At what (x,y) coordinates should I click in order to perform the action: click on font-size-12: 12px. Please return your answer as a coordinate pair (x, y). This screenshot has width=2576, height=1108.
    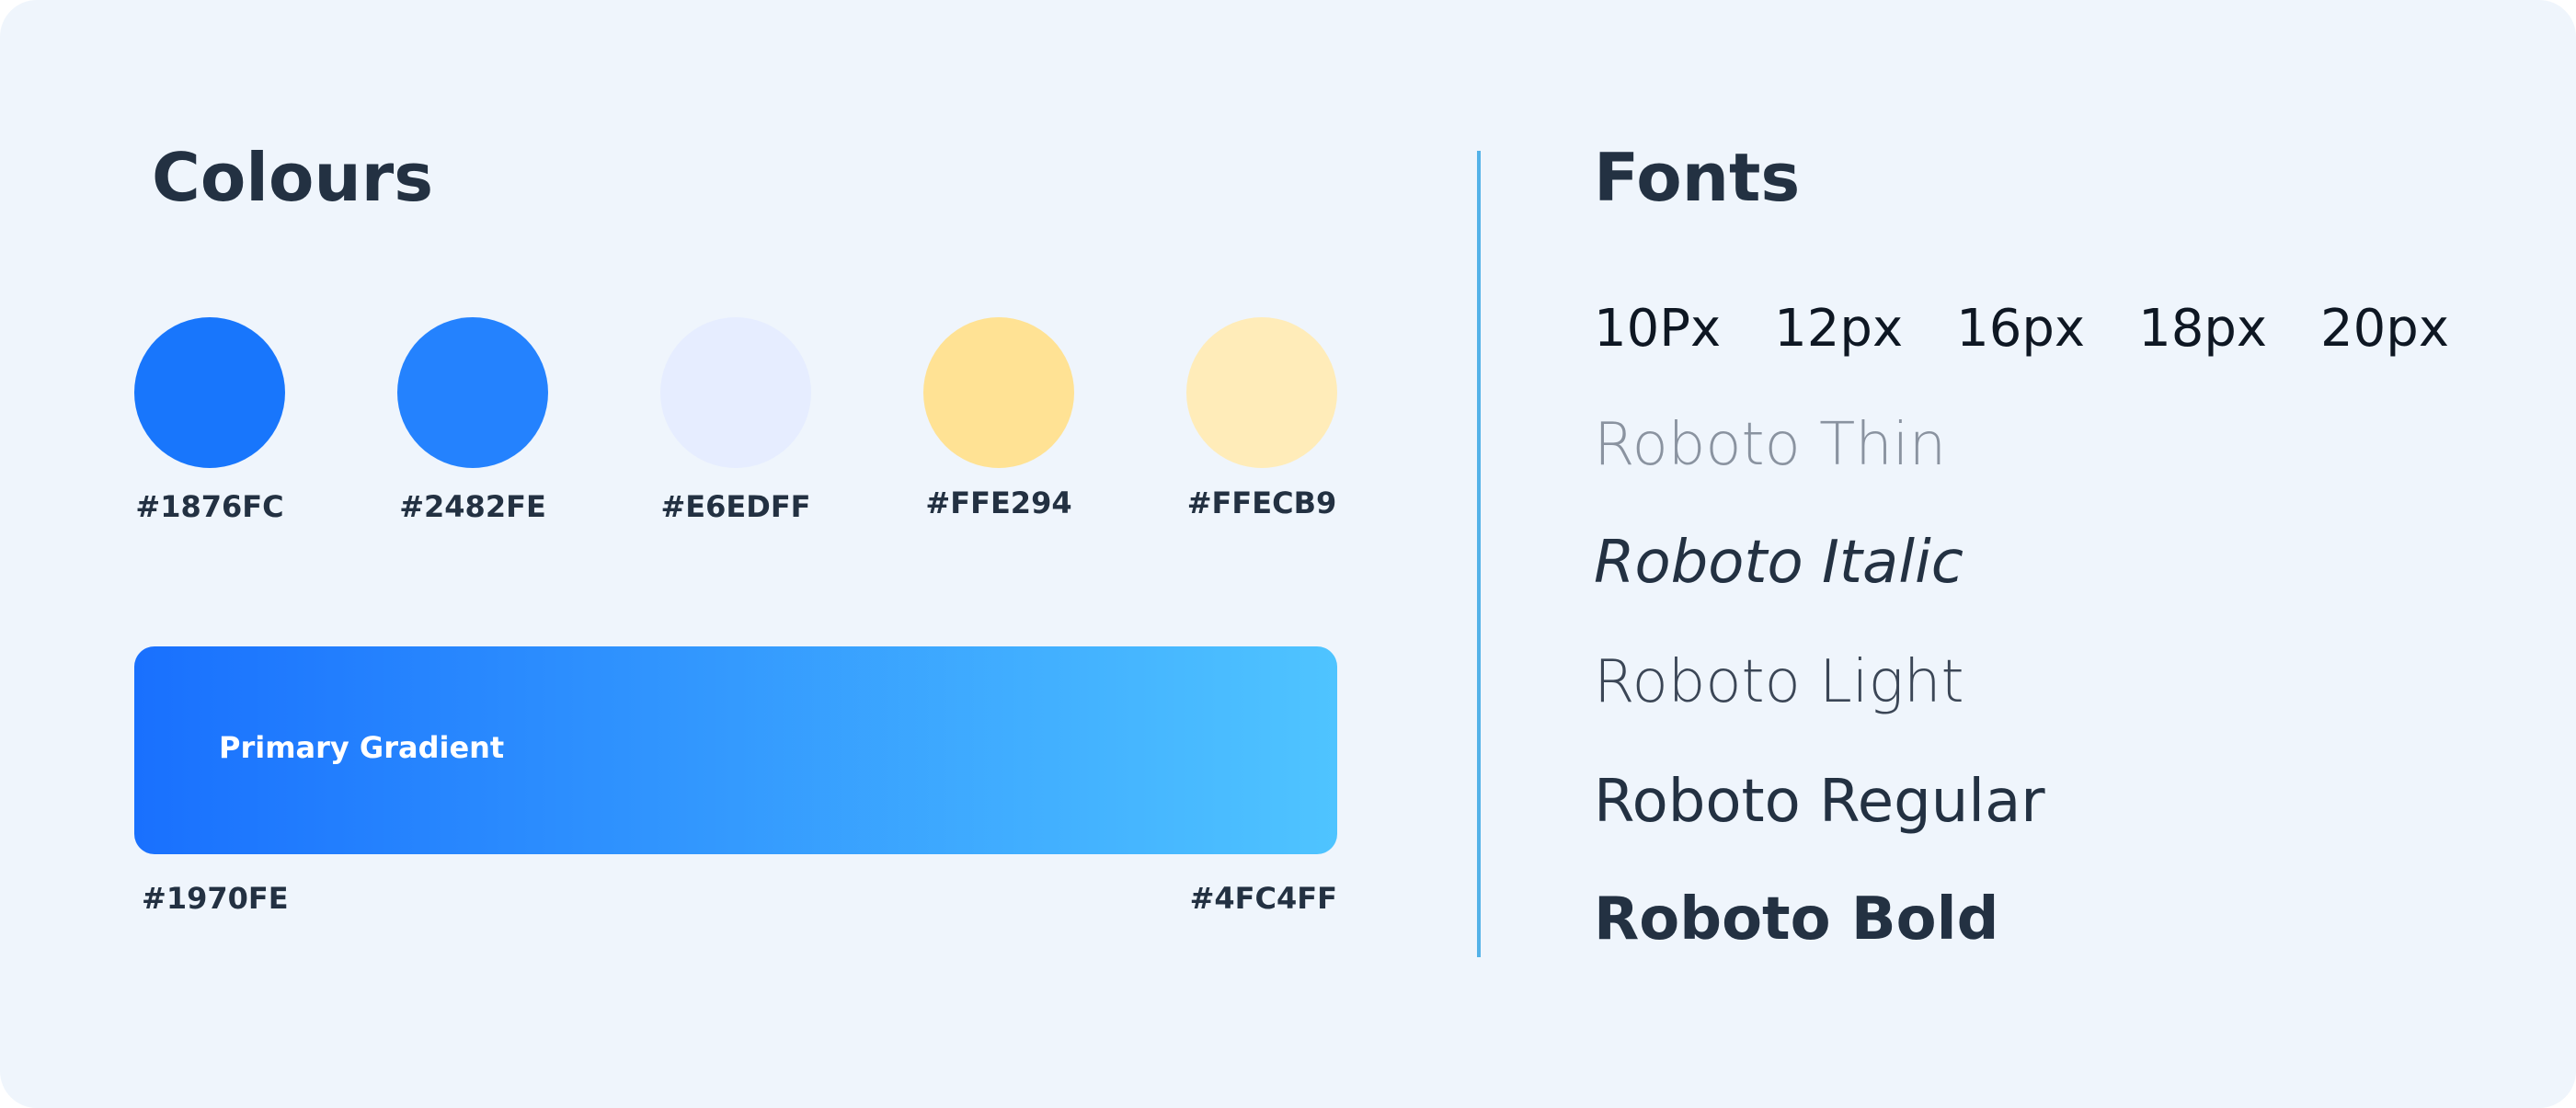
    Looking at the image, I should click on (1839, 329).